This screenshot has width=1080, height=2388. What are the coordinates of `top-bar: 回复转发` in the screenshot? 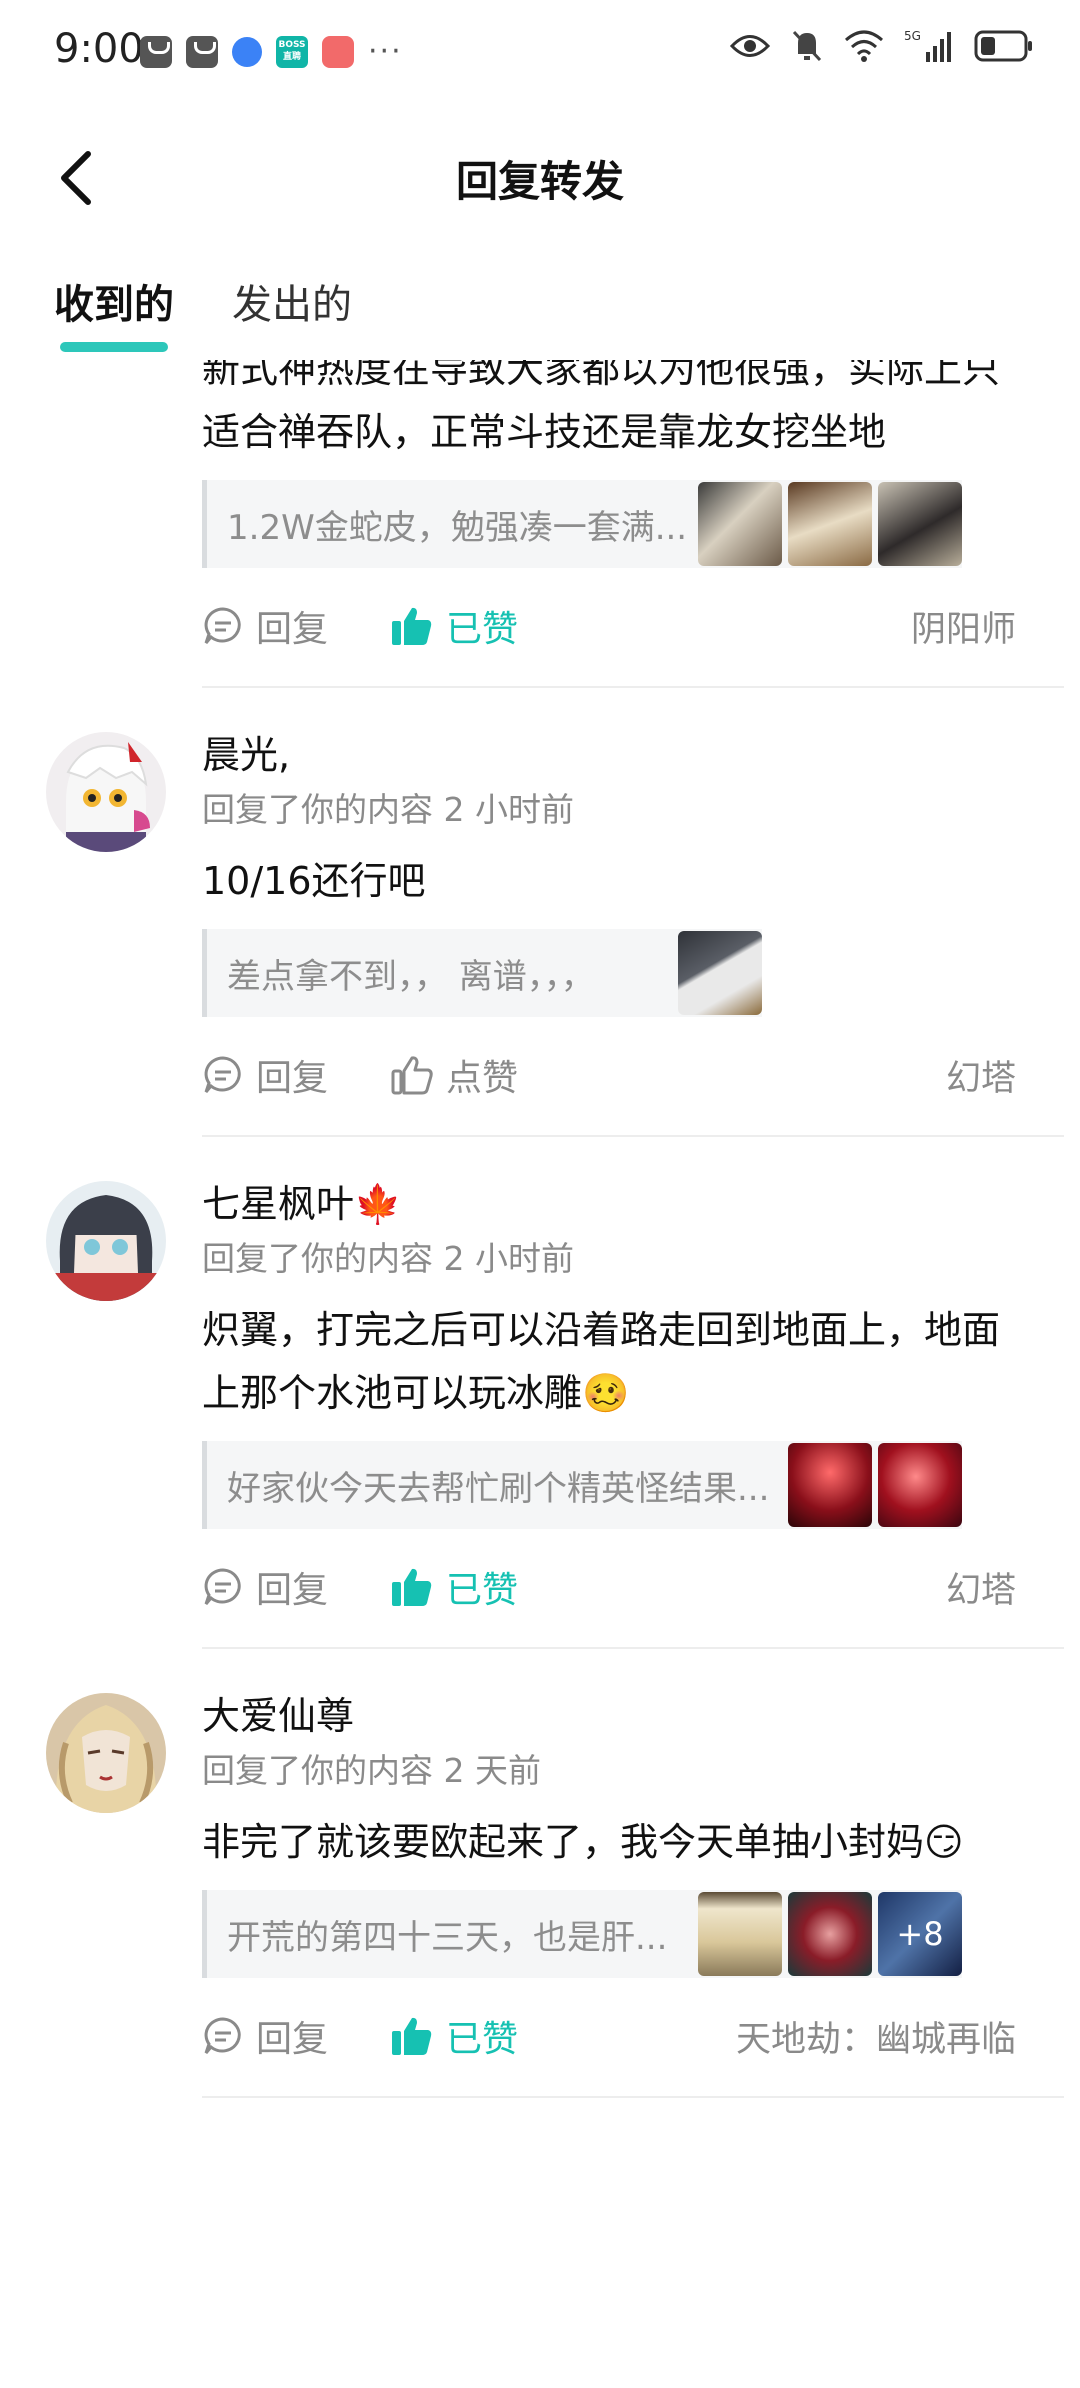 It's located at (540, 175).